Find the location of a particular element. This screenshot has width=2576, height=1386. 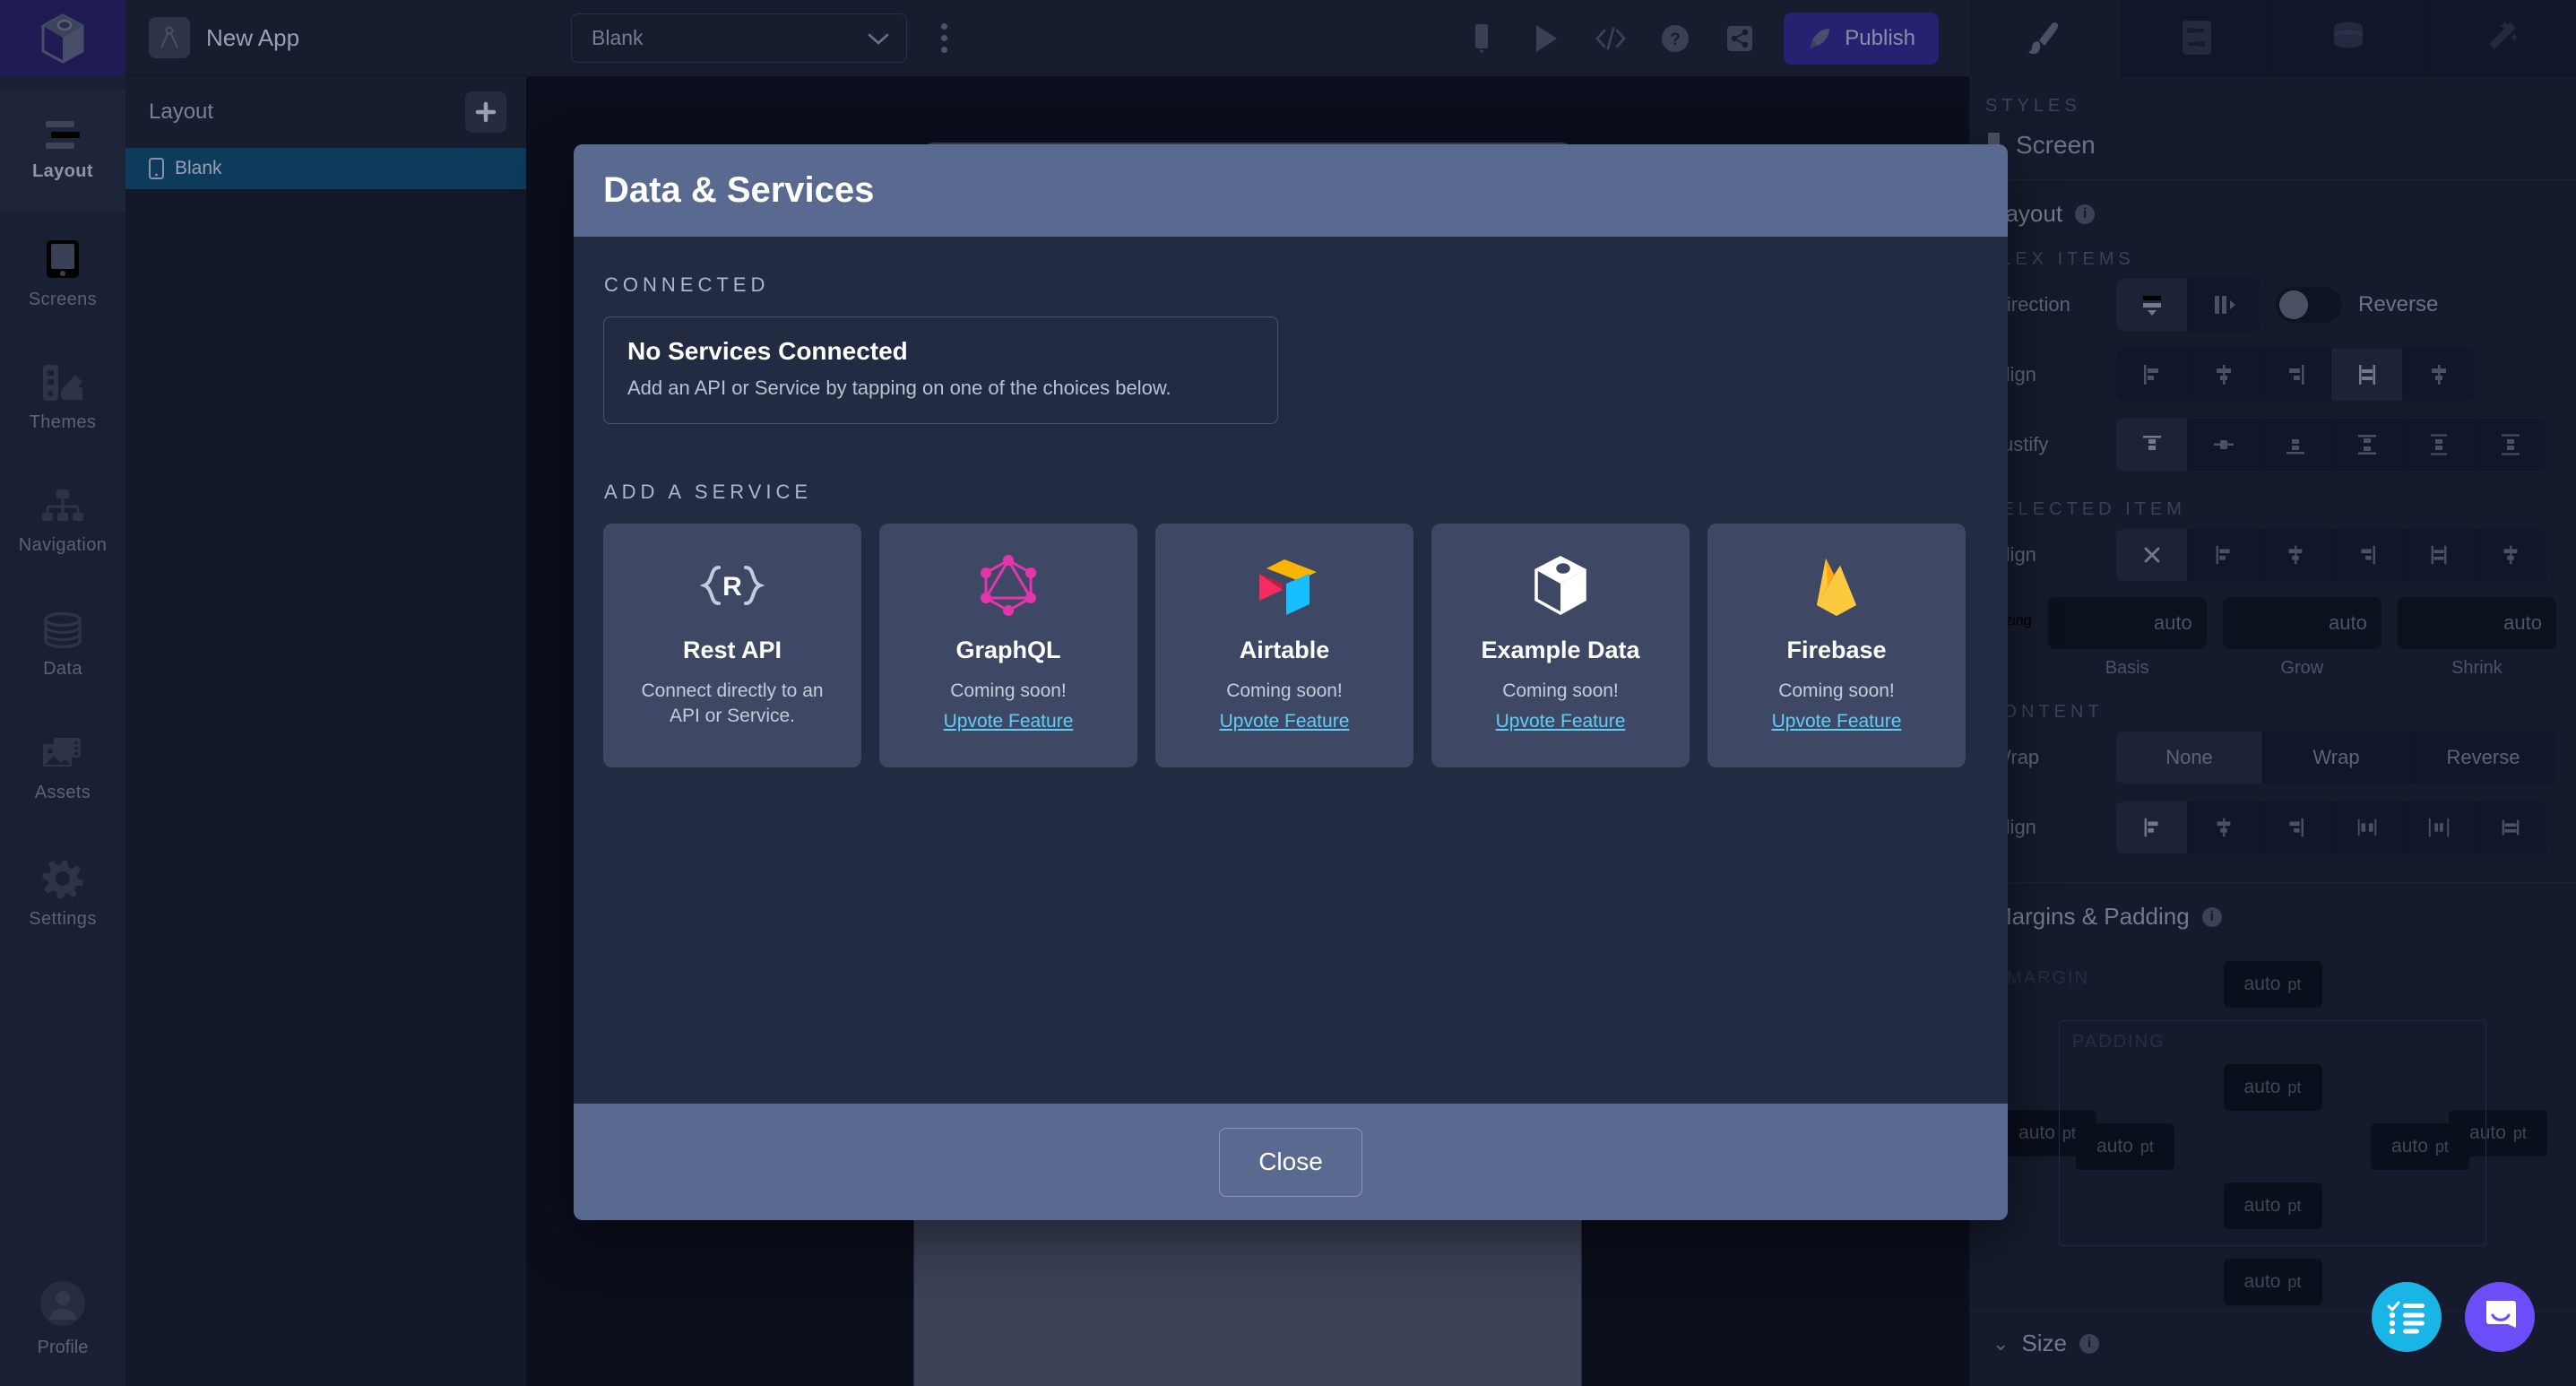

justify-evenly-icon is located at coordinates (2511, 444).